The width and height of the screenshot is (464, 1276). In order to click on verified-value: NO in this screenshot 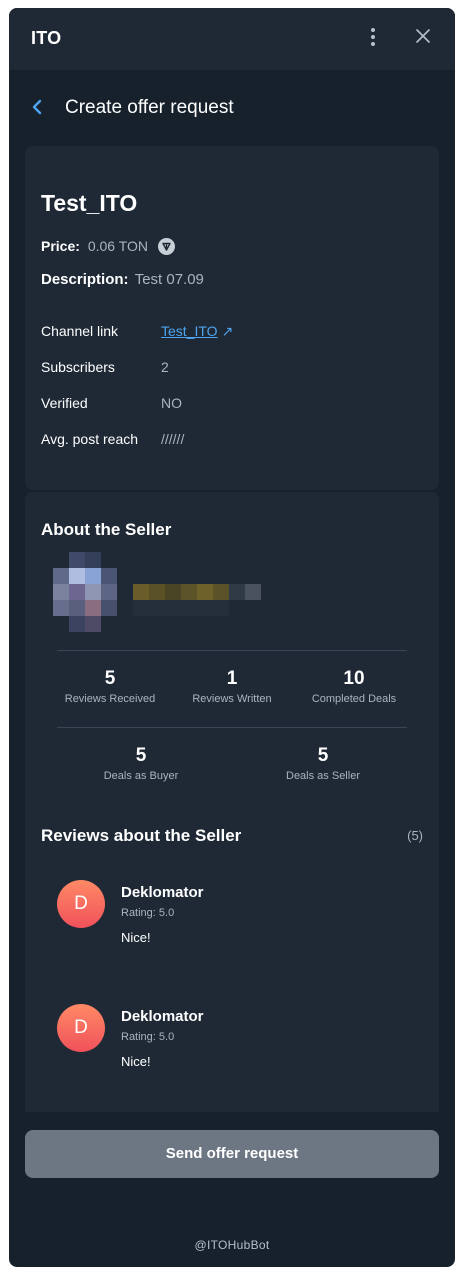, I will do `click(171, 403)`.